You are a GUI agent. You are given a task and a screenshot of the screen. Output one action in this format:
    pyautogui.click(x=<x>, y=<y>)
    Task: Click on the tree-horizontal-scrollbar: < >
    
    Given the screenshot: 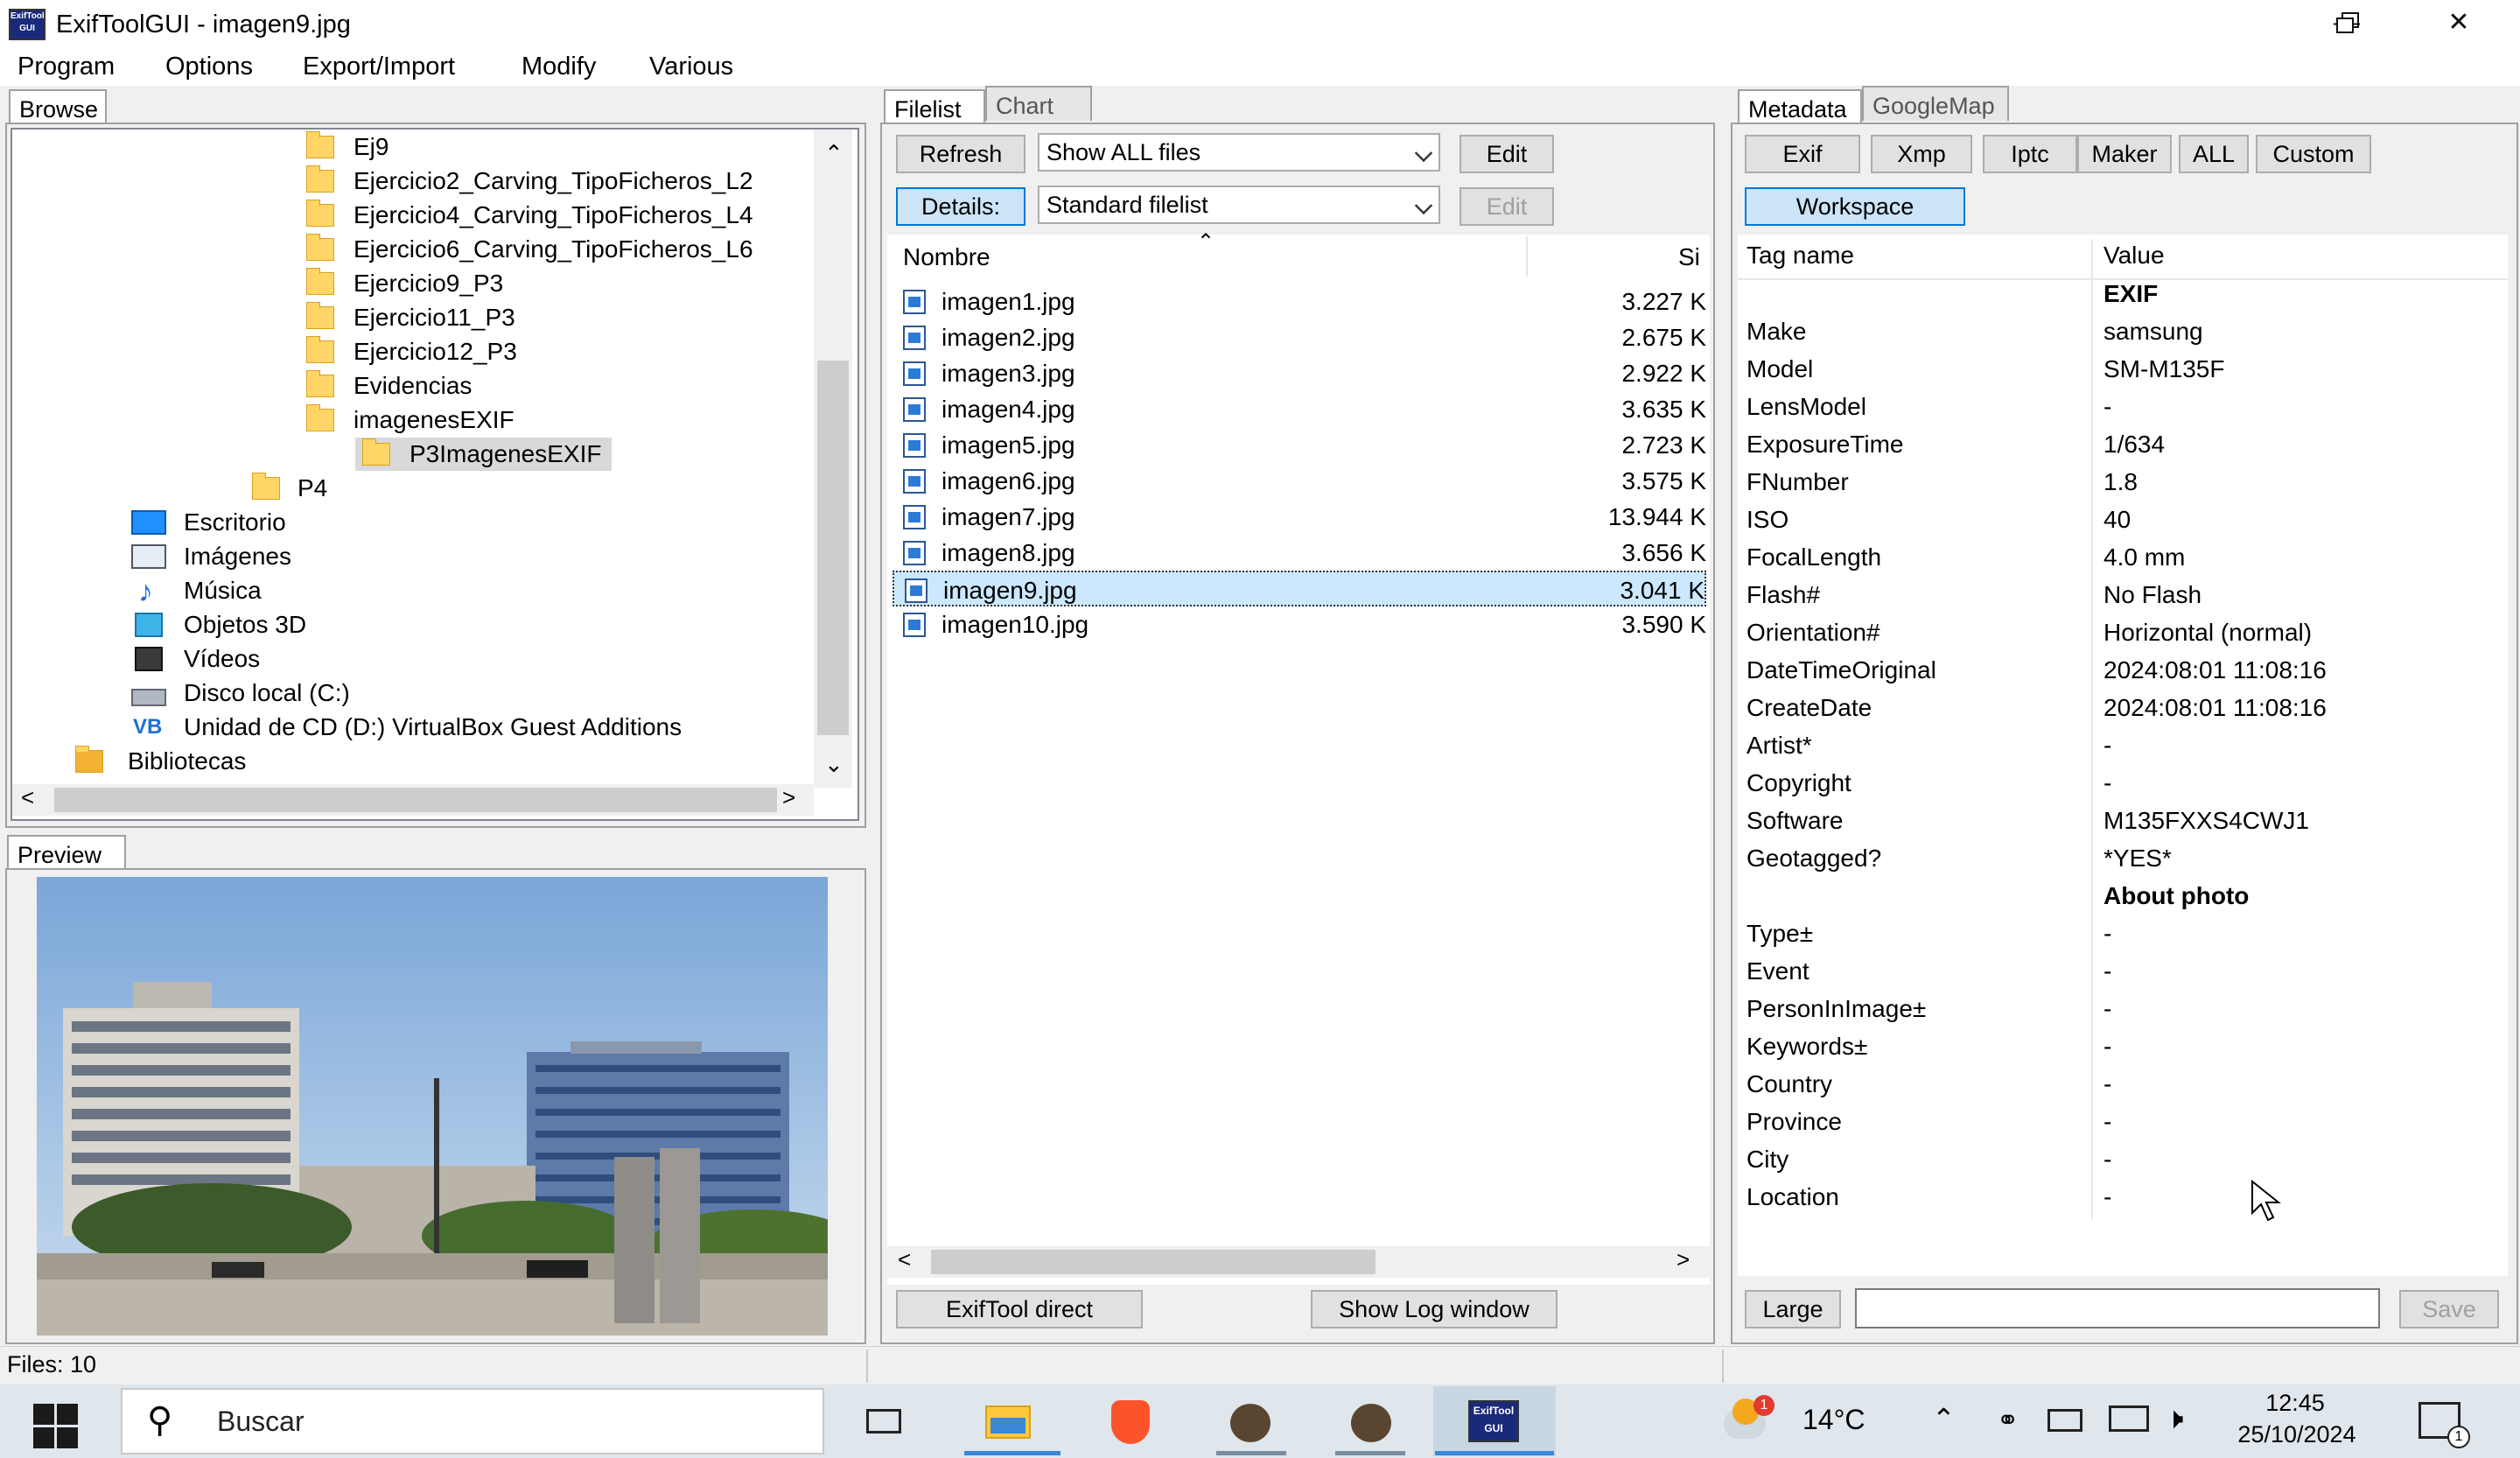 What is the action you would take?
    pyautogui.click(x=413, y=800)
    